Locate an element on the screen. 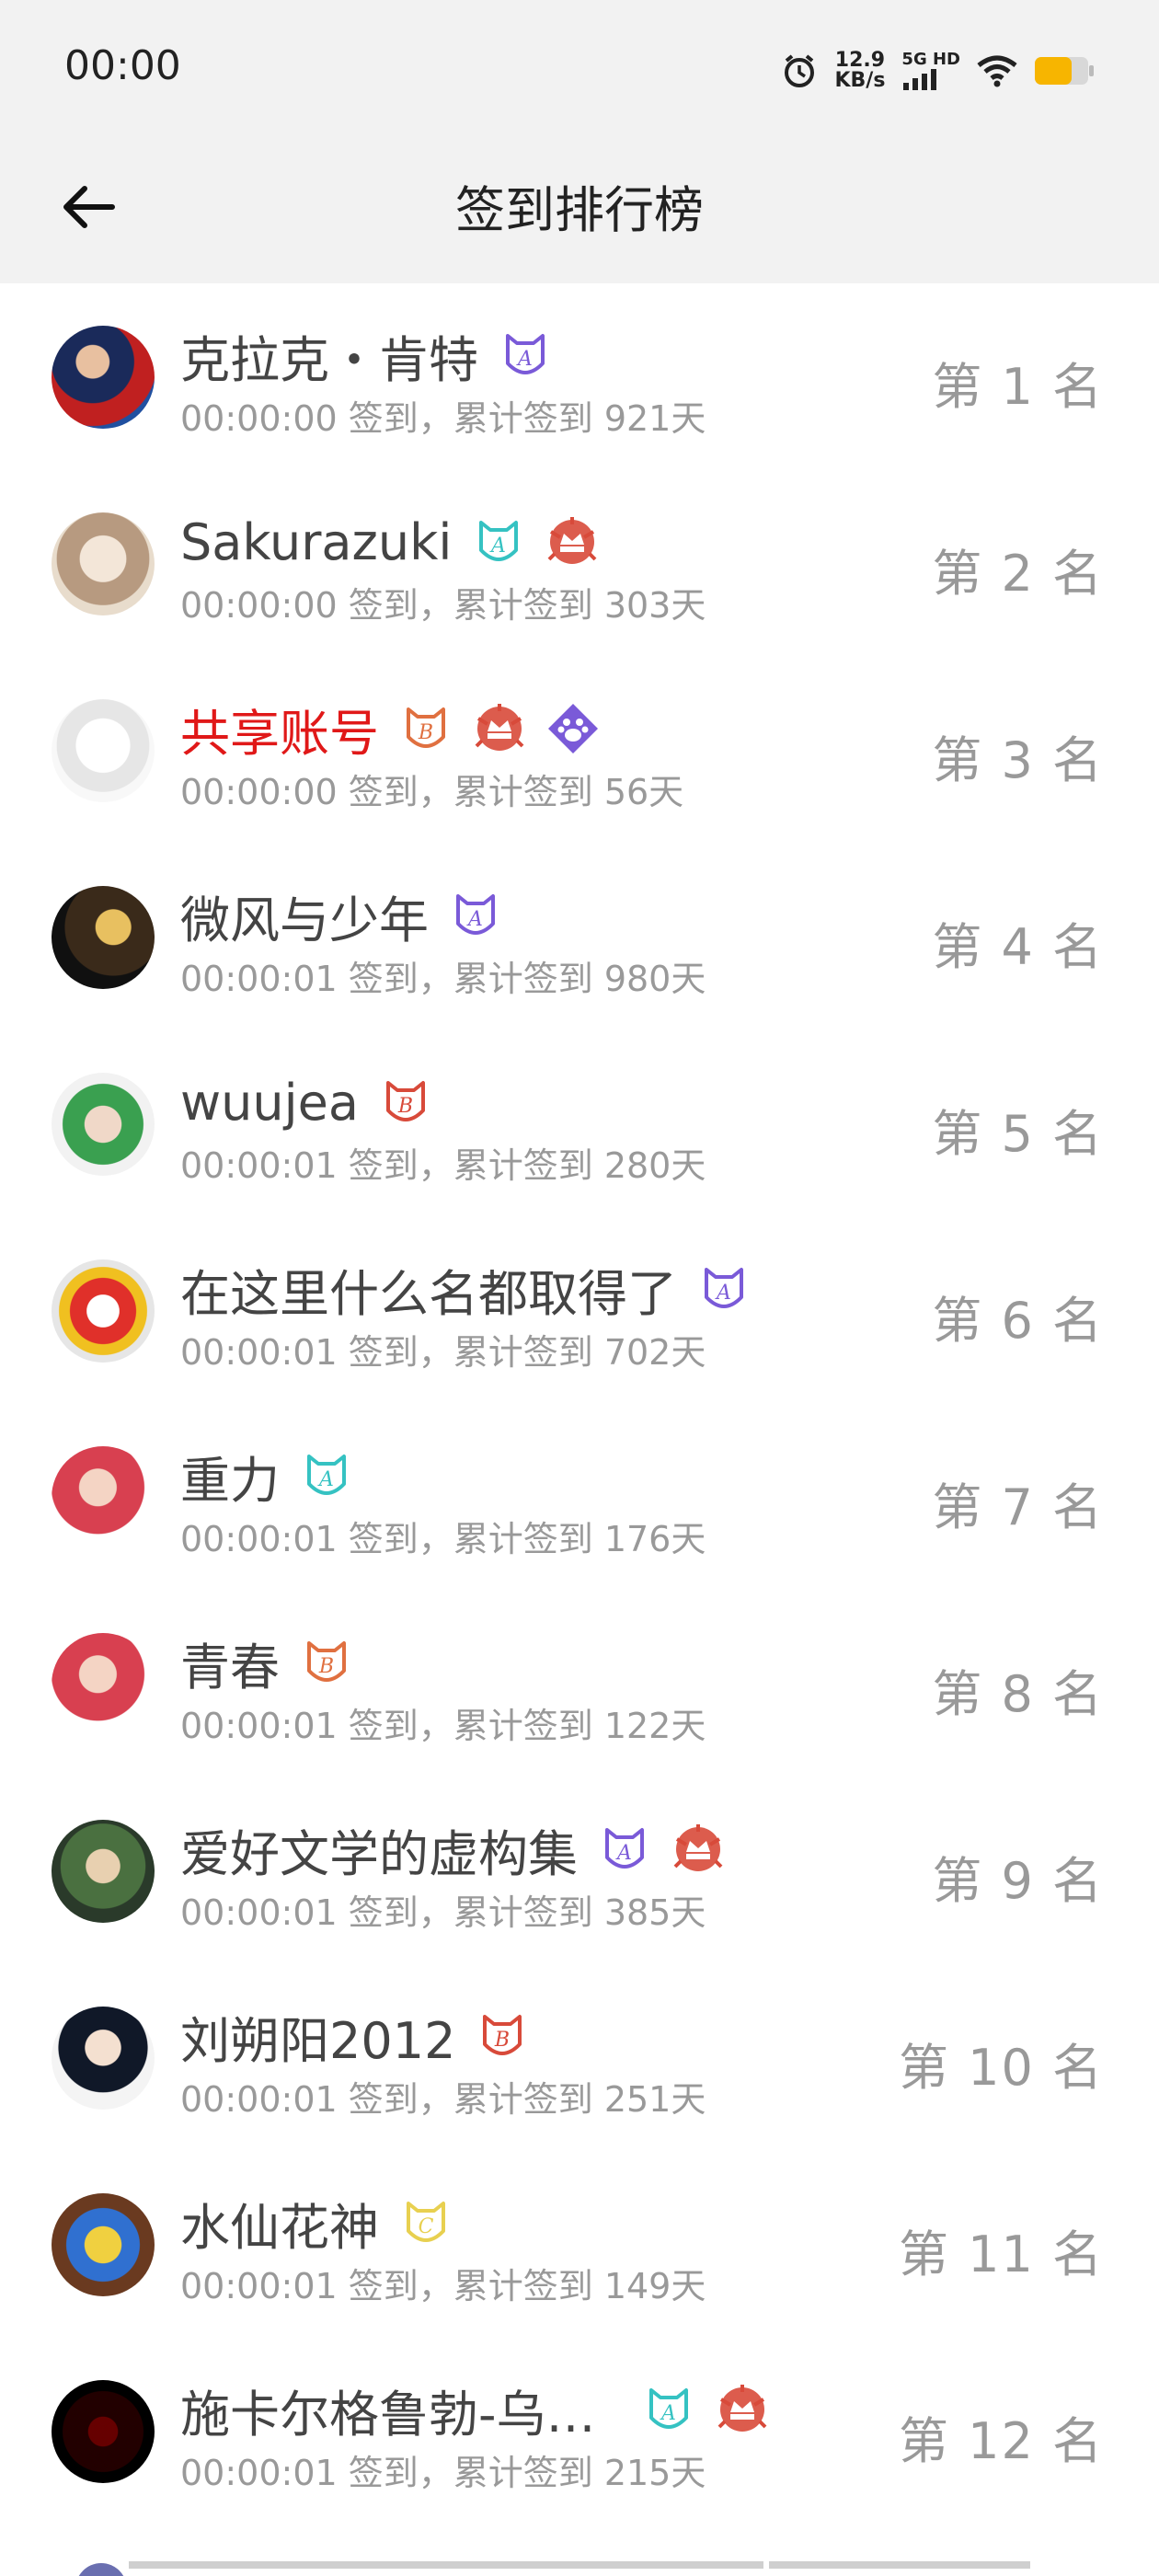 The height and width of the screenshot is (2576, 1159). status-bar: 00:00 12.9 KB/s 5G HD is located at coordinates (579, 69).